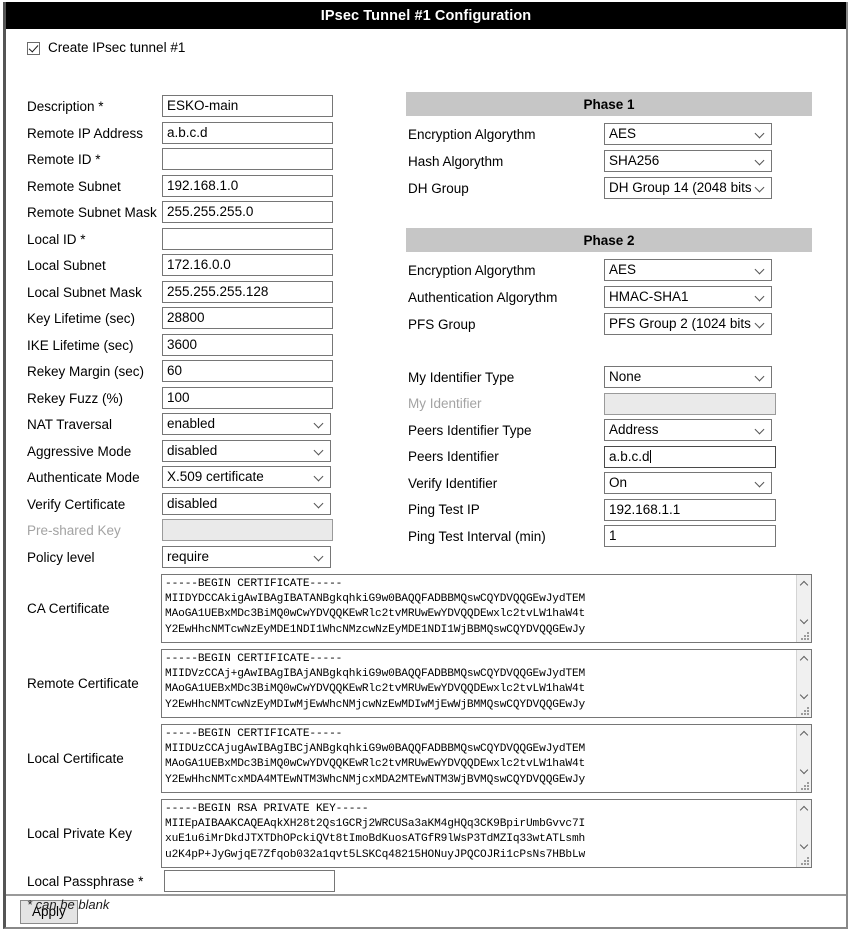  What do you see at coordinates (803, 683) in the screenshot?
I see `remote-certificate-scrollbar` at bounding box center [803, 683].